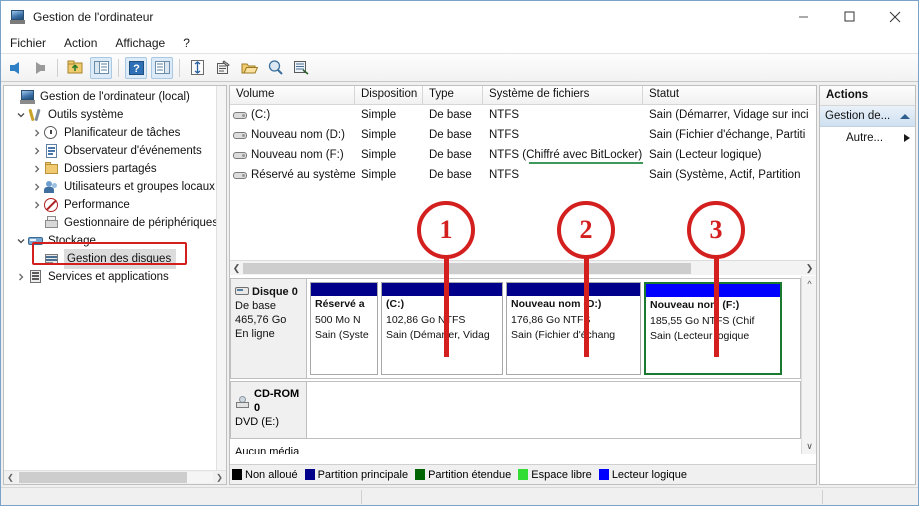  Describe the element at coordinates (52, 205) in the screenshot. I see `performance-icon` at that location.